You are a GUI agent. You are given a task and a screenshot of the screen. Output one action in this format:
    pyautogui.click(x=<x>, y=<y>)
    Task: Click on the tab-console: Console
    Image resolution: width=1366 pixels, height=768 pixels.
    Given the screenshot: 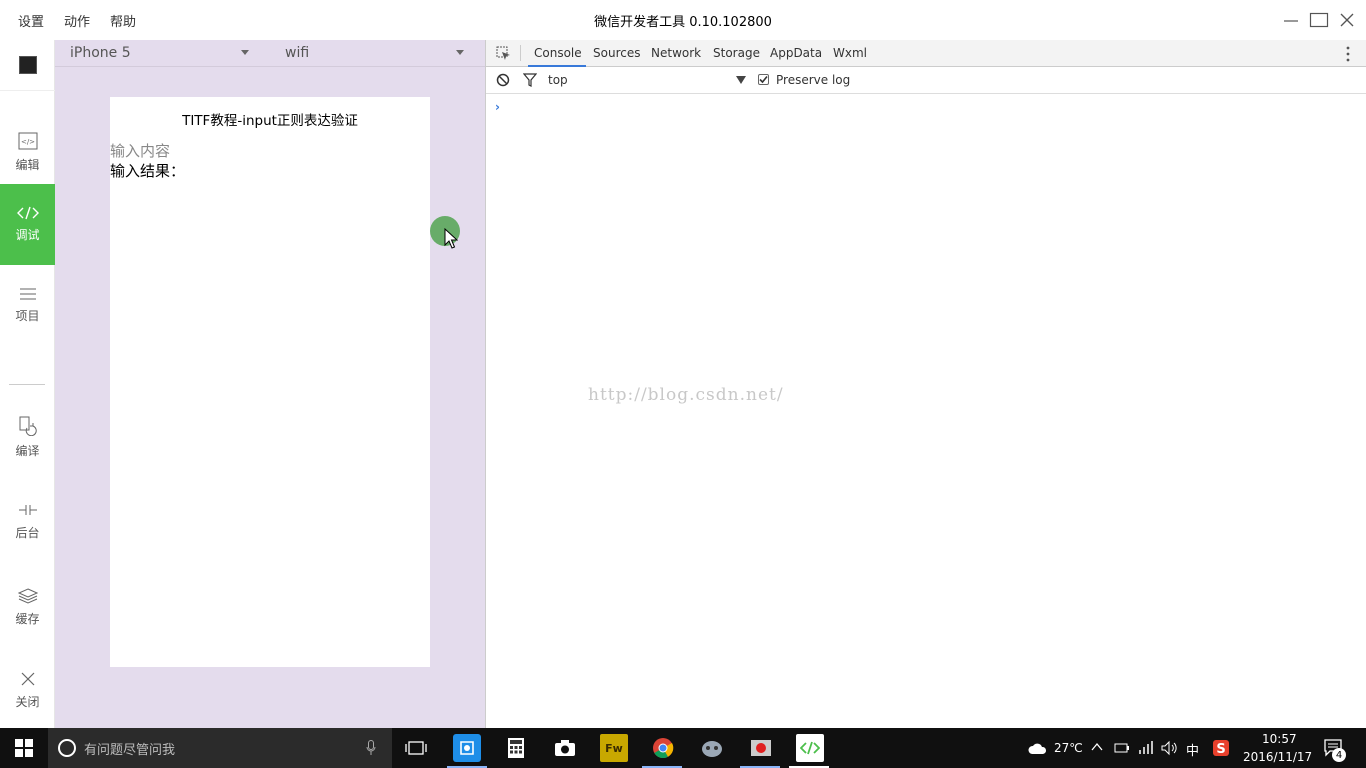 What is the action you would take?
    pyautogui.click(x=558, y=53)
    